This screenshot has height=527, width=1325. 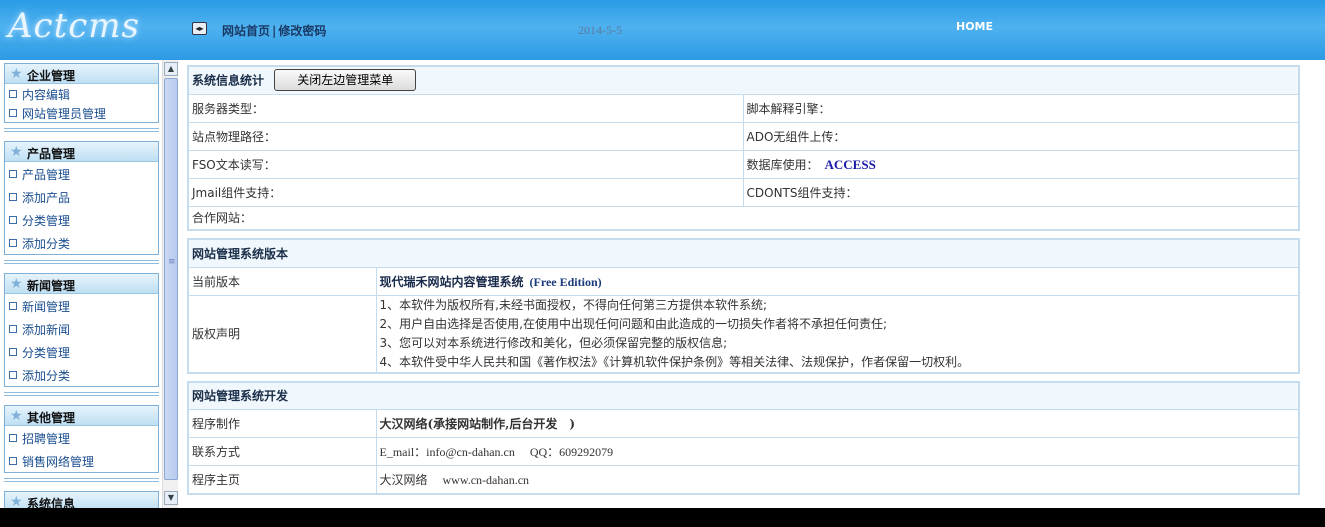 I want to click on sidebar-item-admin-manage: 网站管理员管理, so click(x=81, y=112).